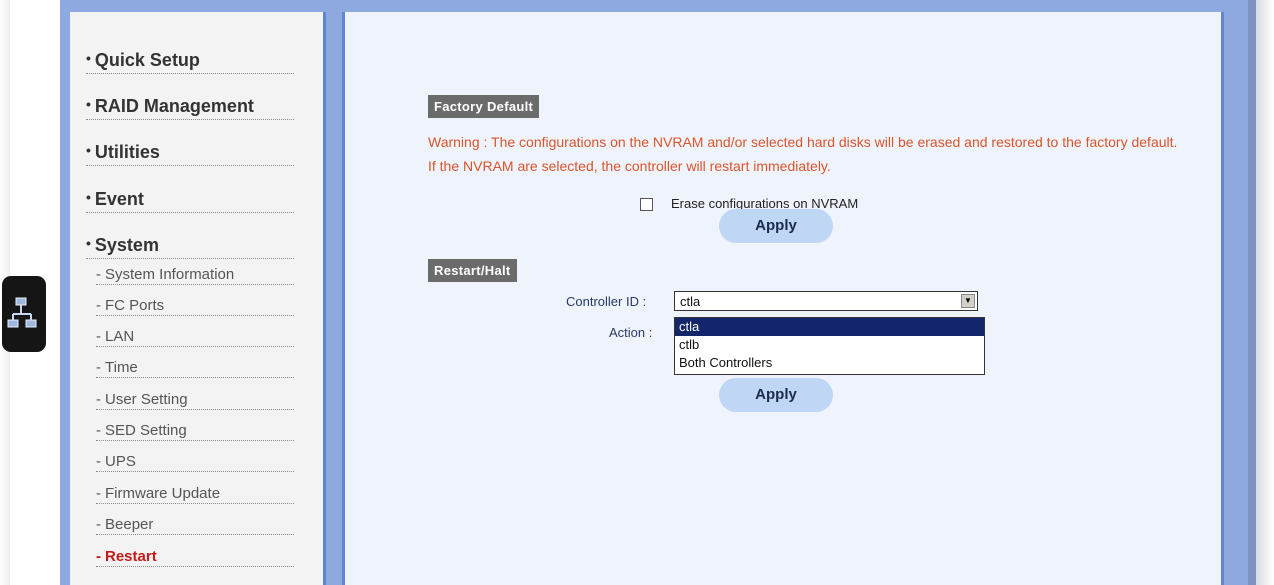  I want to click on subnav-label: Firmware Update, so click(163, 493).